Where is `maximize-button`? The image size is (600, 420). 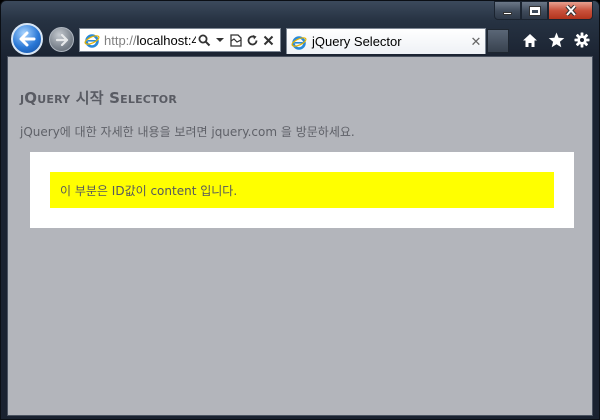
maximize-button is located at coordinates (534, 10).